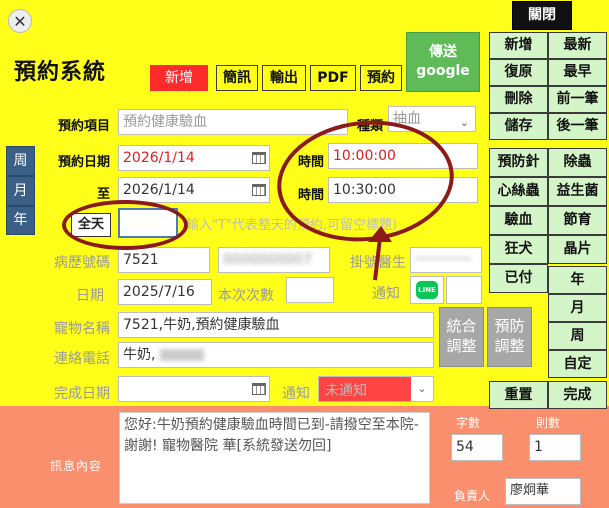  What do you see at coordinates (548, 423) in the screenshot?
I see `msg-count-label: 則數` at bounding box center [548, 423].